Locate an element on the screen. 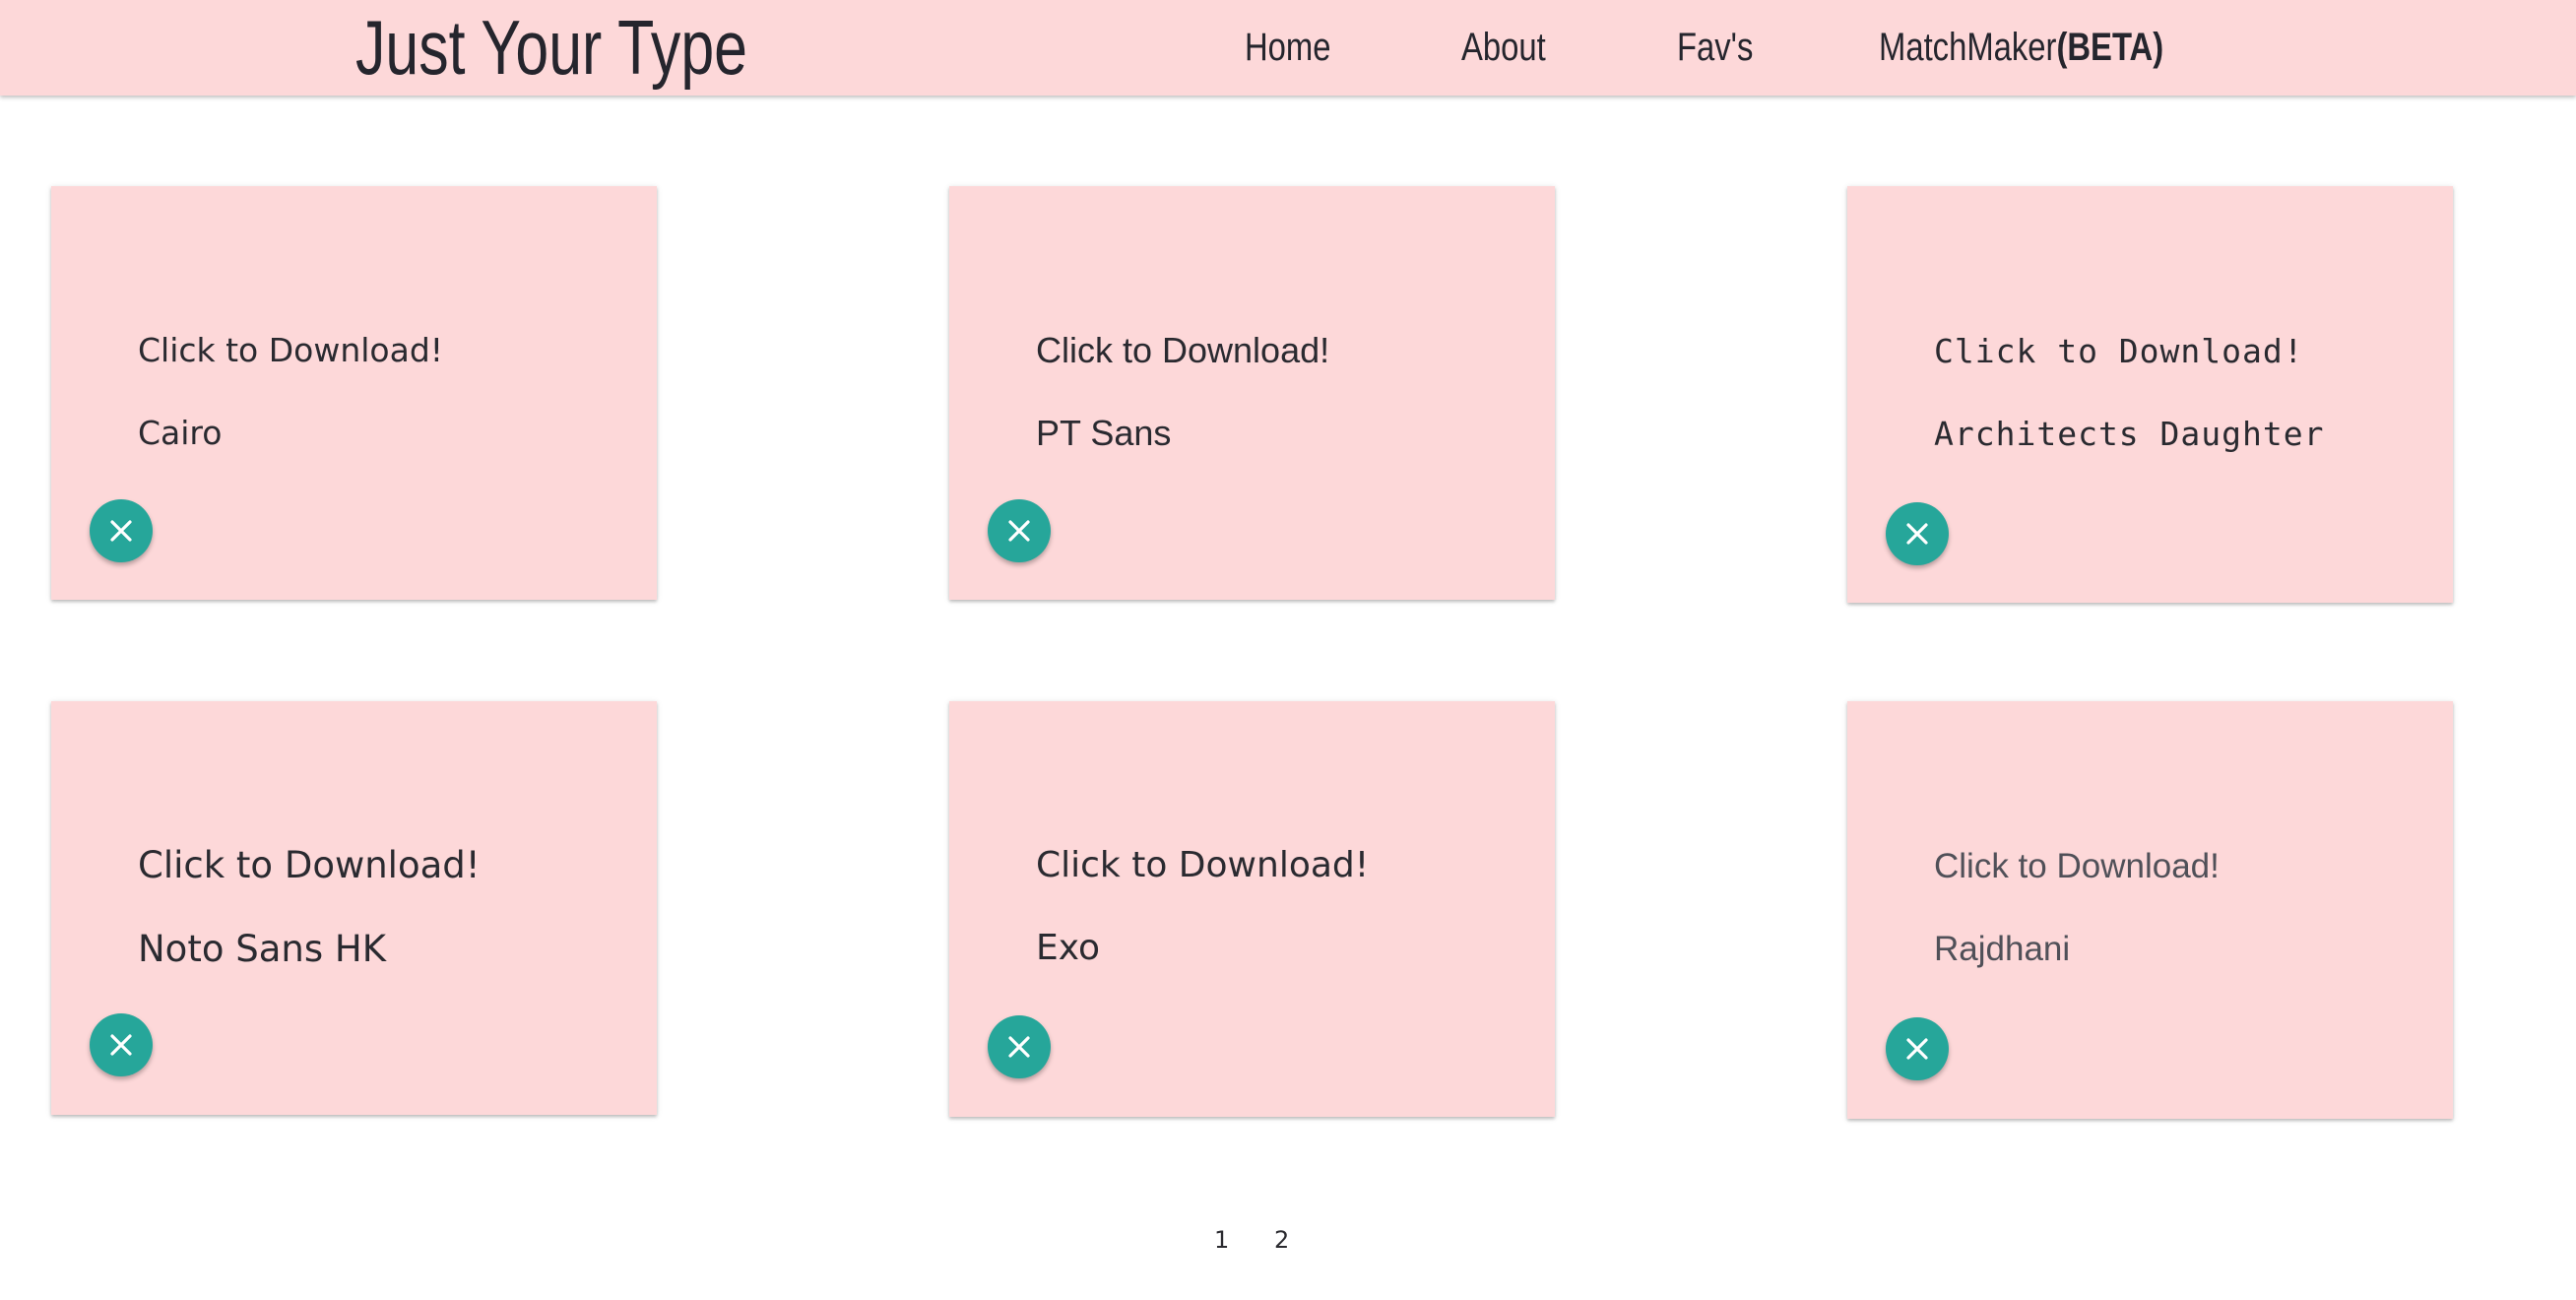 The width and height of the screenshot is (2576, 1300). nav-matchmaker-link: MatchMaker(BETA) is located at coordinates (2021, 47).